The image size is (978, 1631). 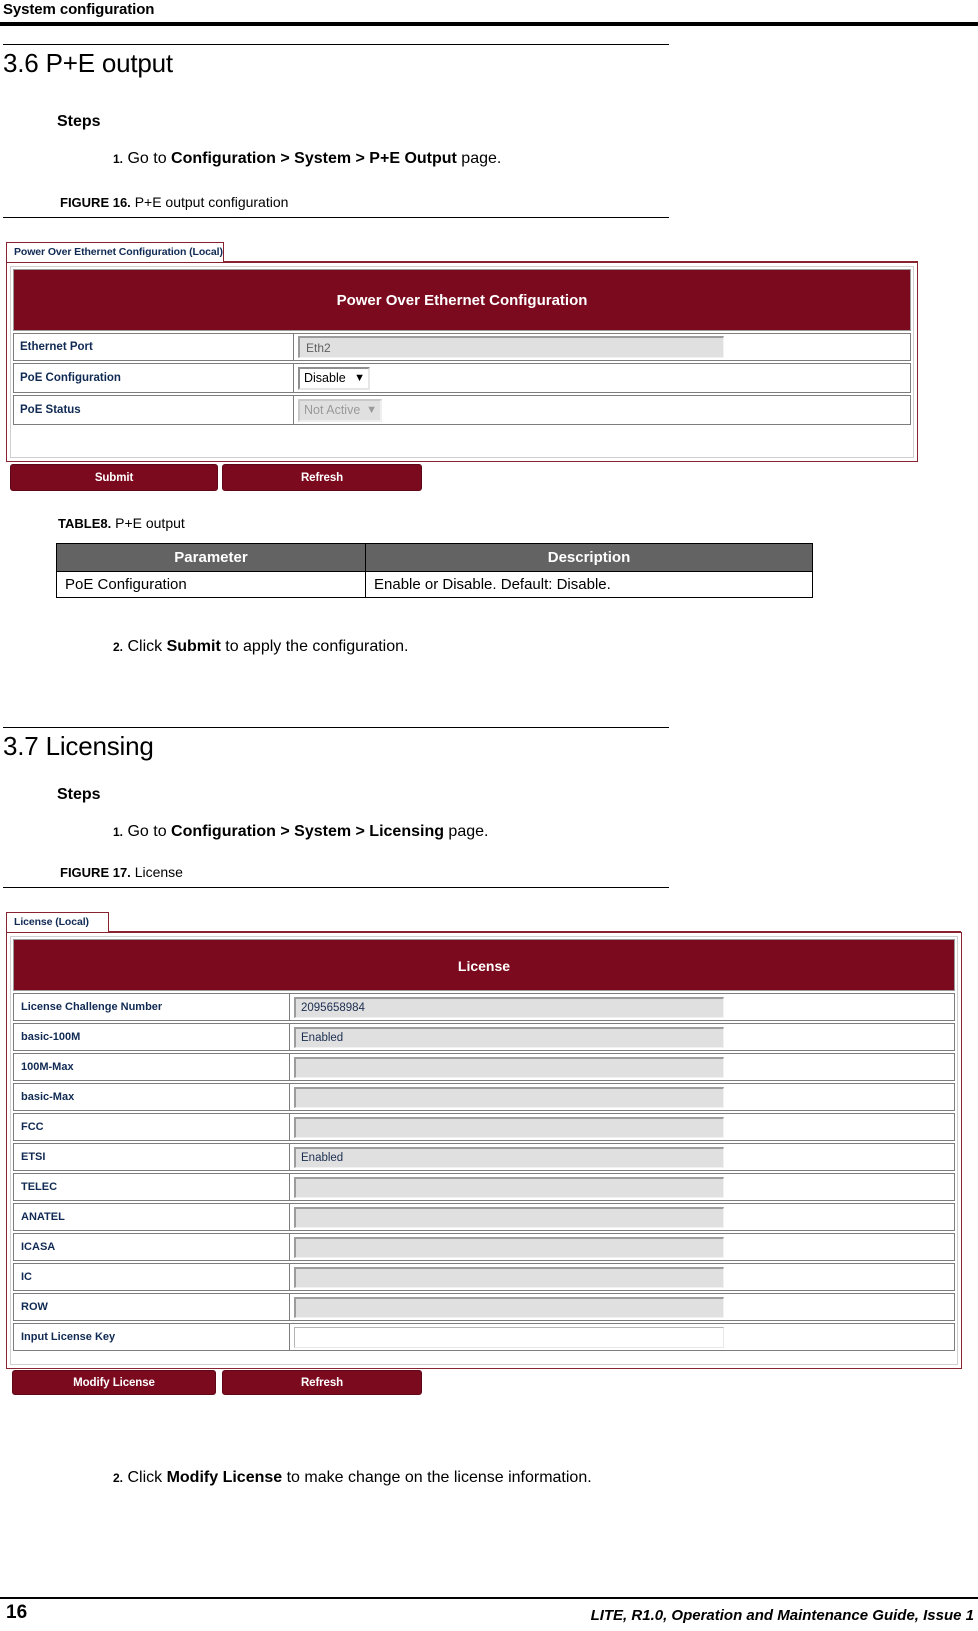 I want to click on license-row-etsi: ETSI Enabled, so click(x=484, y=1157).